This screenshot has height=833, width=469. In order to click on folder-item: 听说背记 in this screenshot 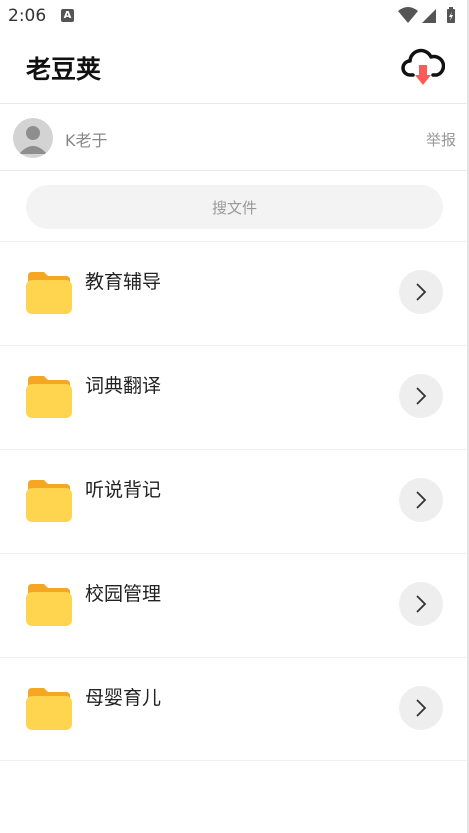, I will do `click(234, 501)`.